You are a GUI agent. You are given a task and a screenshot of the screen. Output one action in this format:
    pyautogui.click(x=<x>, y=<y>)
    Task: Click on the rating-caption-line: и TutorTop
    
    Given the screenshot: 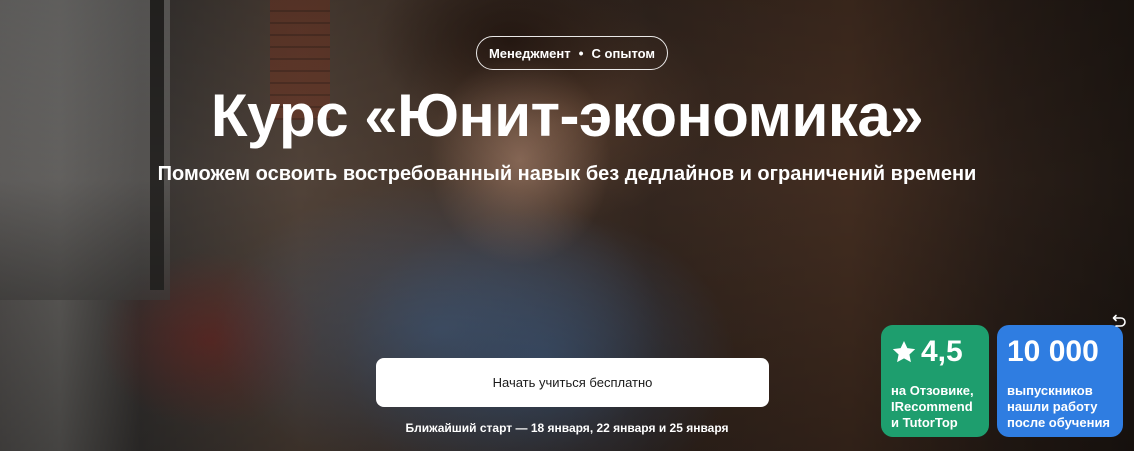 What is the action you would take?
    pyautogui.click(x=924, y=422)
    